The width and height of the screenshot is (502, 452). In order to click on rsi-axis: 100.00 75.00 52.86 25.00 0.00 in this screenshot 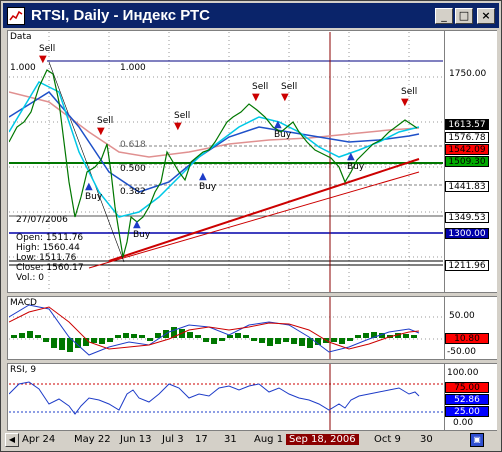, I will do `click(470, 397)`.